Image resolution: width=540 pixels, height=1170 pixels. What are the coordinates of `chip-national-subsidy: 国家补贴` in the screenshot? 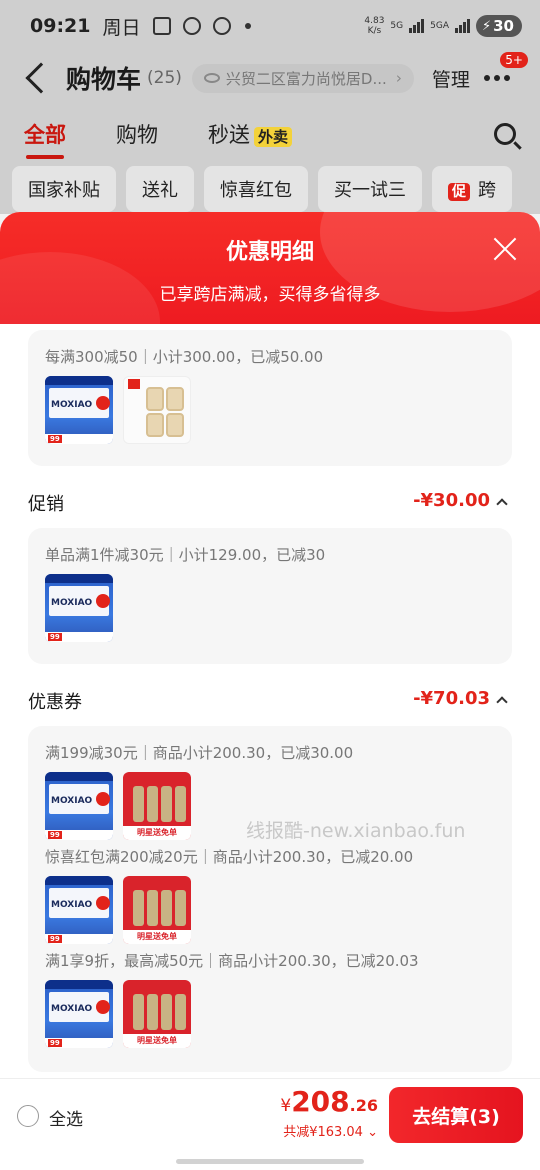 It's located at (64, 189).